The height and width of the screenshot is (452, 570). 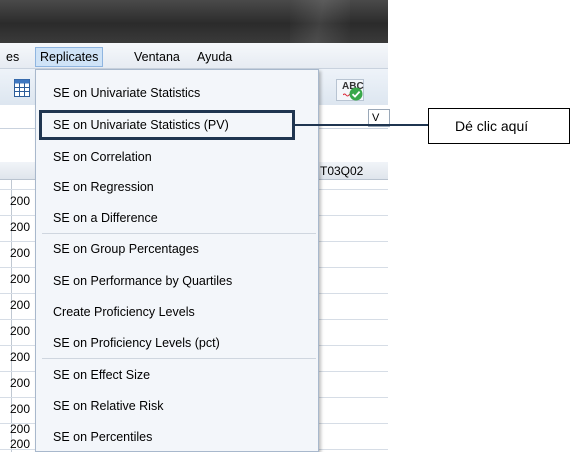 I want to click on spellcheck-button: ABC, so click(x=350, y=90).